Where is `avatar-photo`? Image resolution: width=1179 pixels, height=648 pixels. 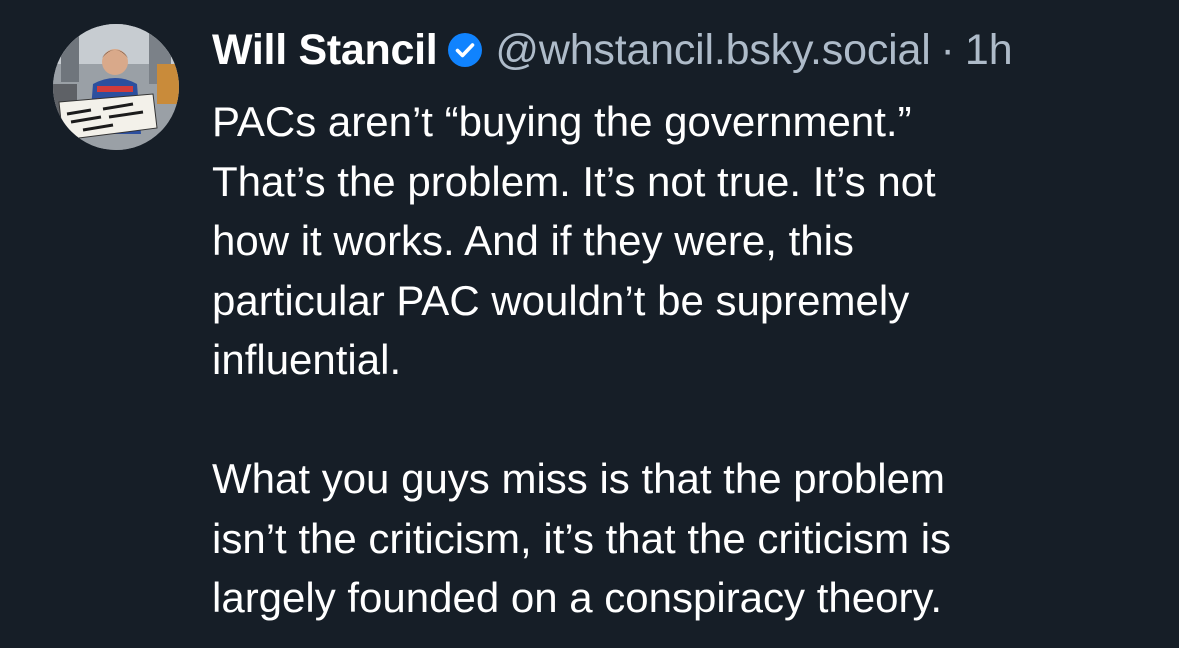 avatar-photo is located at coordinates (116, 87).